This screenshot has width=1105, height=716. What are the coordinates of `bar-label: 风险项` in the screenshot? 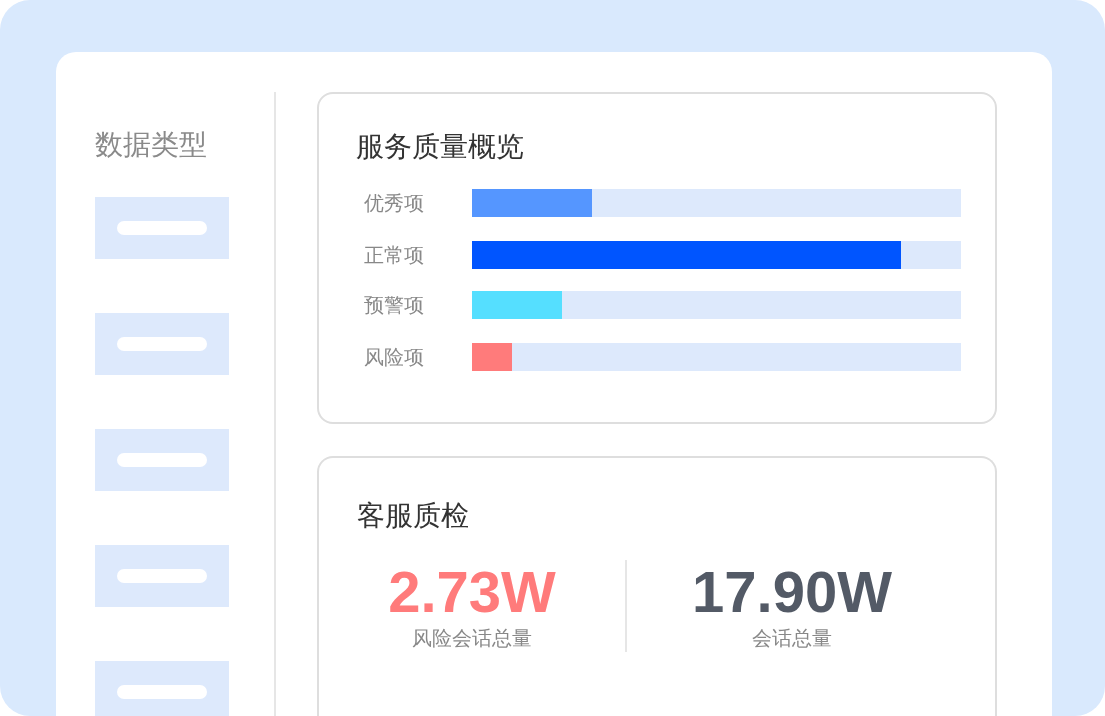 It's located at (394, 357).